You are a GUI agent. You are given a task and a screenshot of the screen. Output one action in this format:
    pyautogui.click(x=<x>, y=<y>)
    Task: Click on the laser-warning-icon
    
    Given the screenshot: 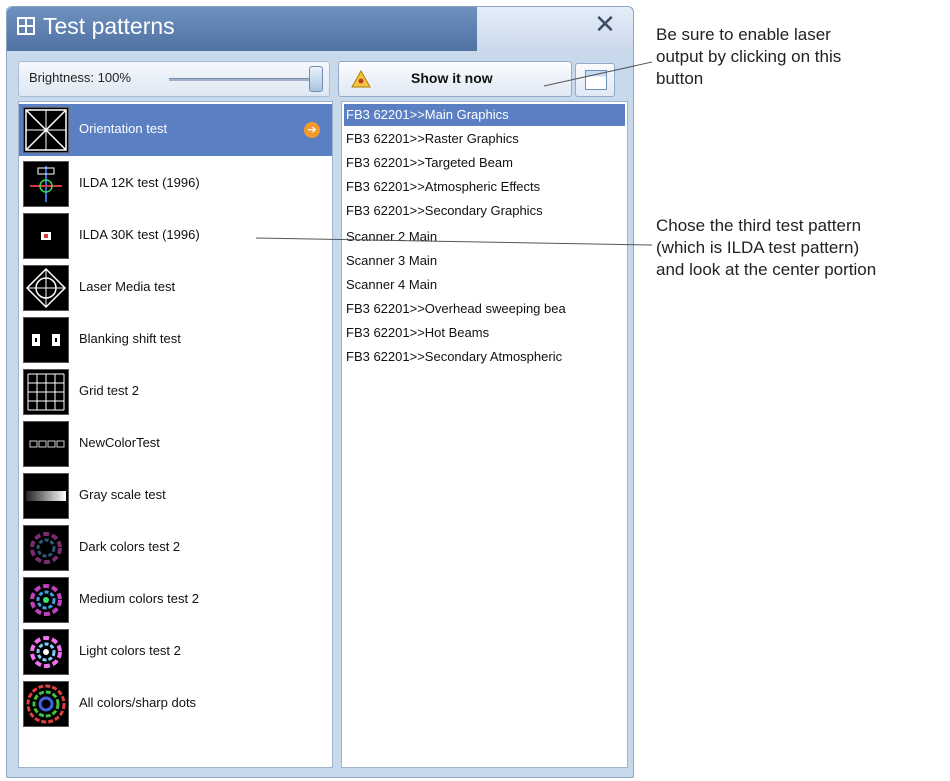 What is the action you would take?
    pyautogui.click(x=361, y=79)
    